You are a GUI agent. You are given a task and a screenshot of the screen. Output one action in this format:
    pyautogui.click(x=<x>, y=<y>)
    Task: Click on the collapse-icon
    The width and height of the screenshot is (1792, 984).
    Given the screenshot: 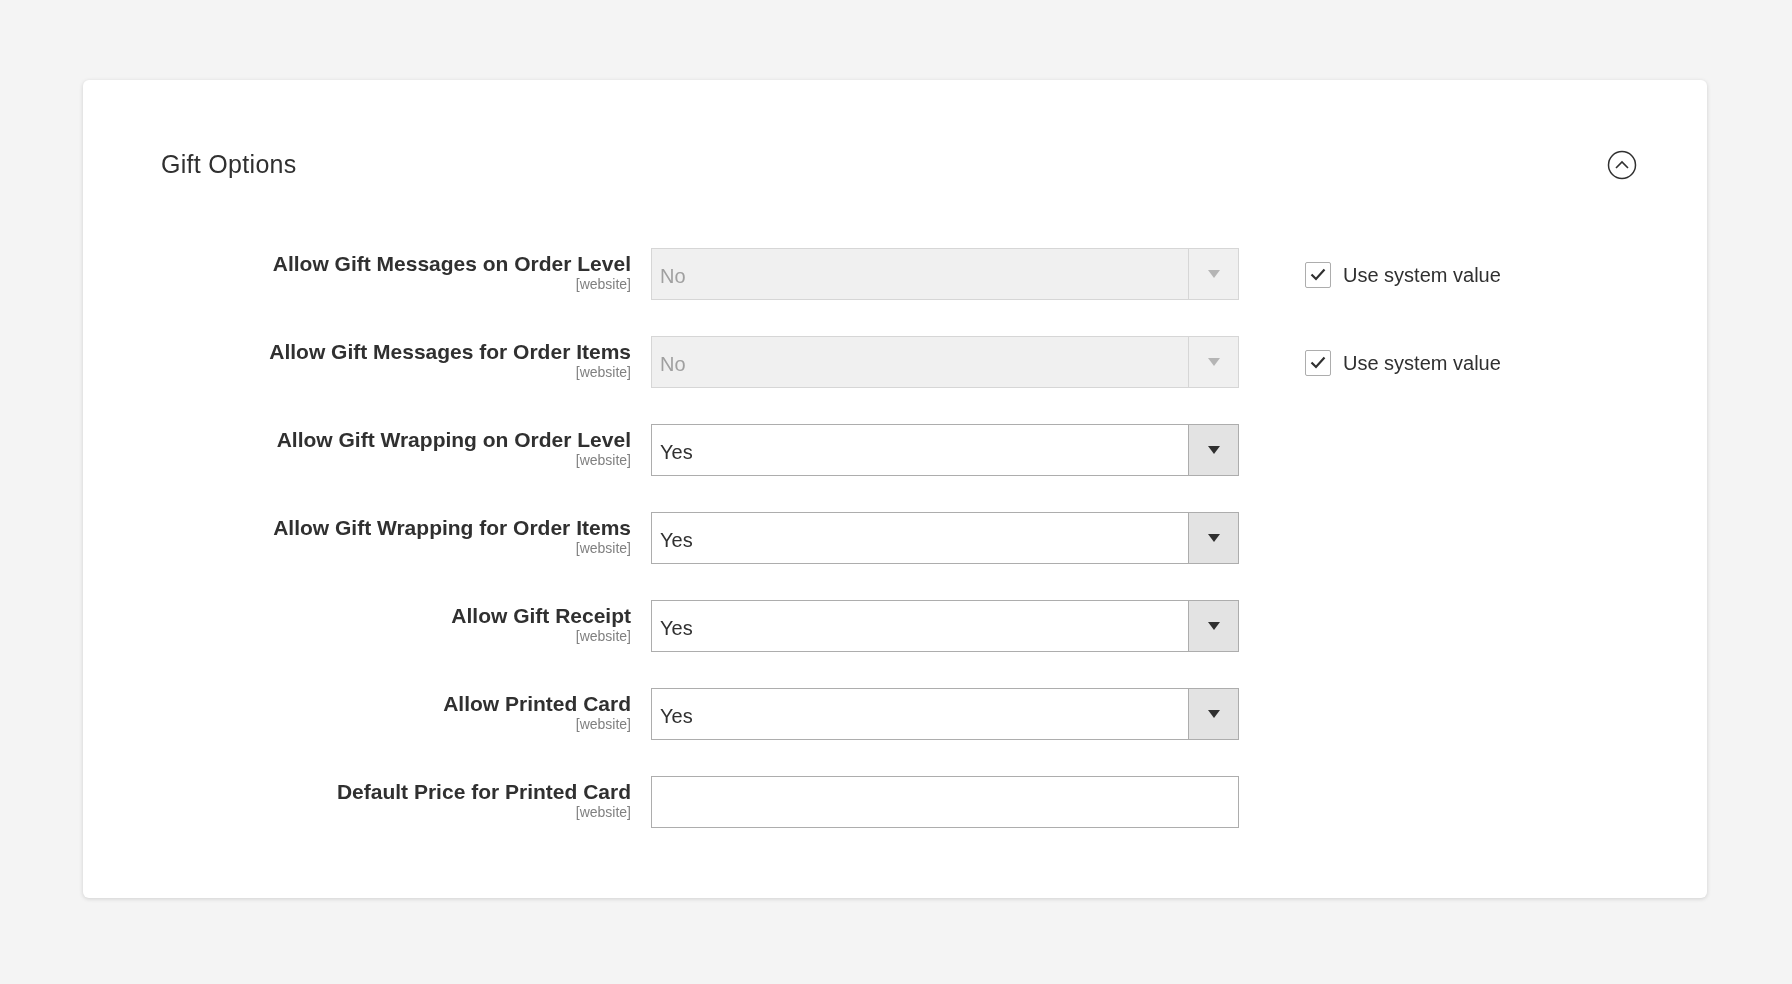 What is the action you would take?
    pyautogui.click(x=1622, y=164)
    